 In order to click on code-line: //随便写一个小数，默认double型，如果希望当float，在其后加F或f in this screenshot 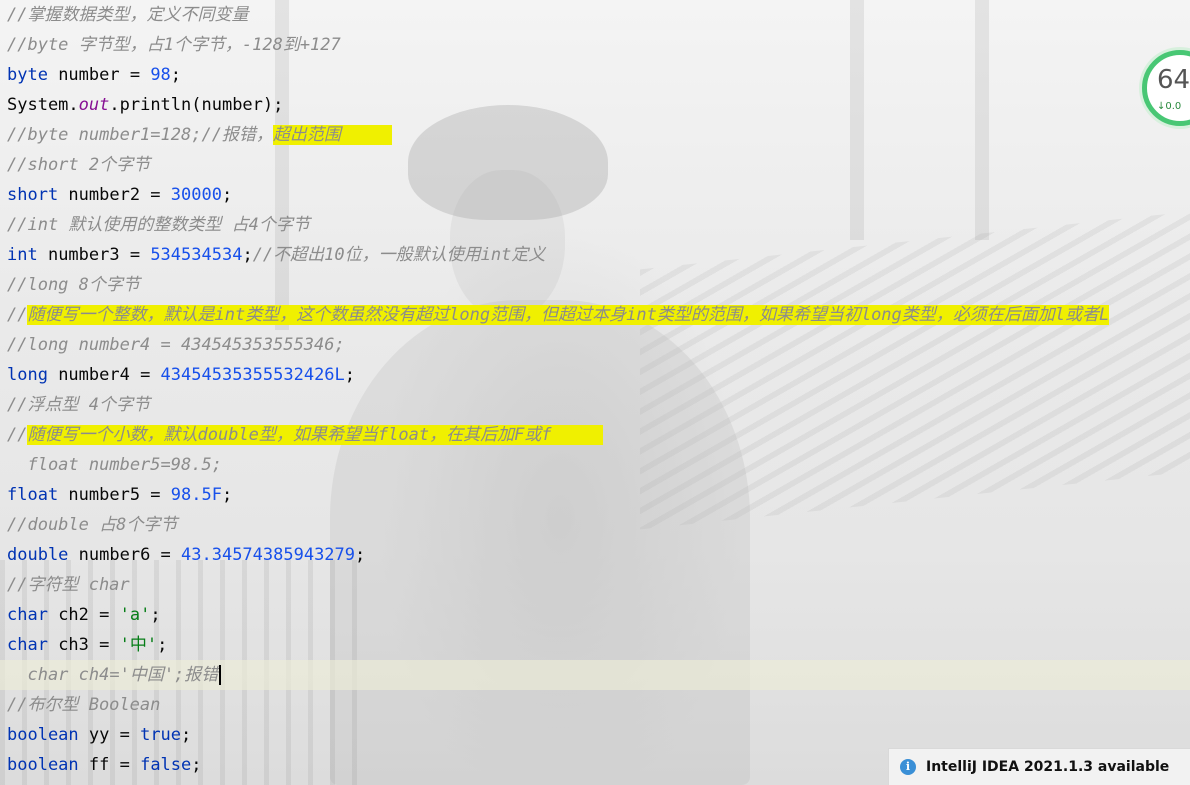, I will do `click(595, 435)`.